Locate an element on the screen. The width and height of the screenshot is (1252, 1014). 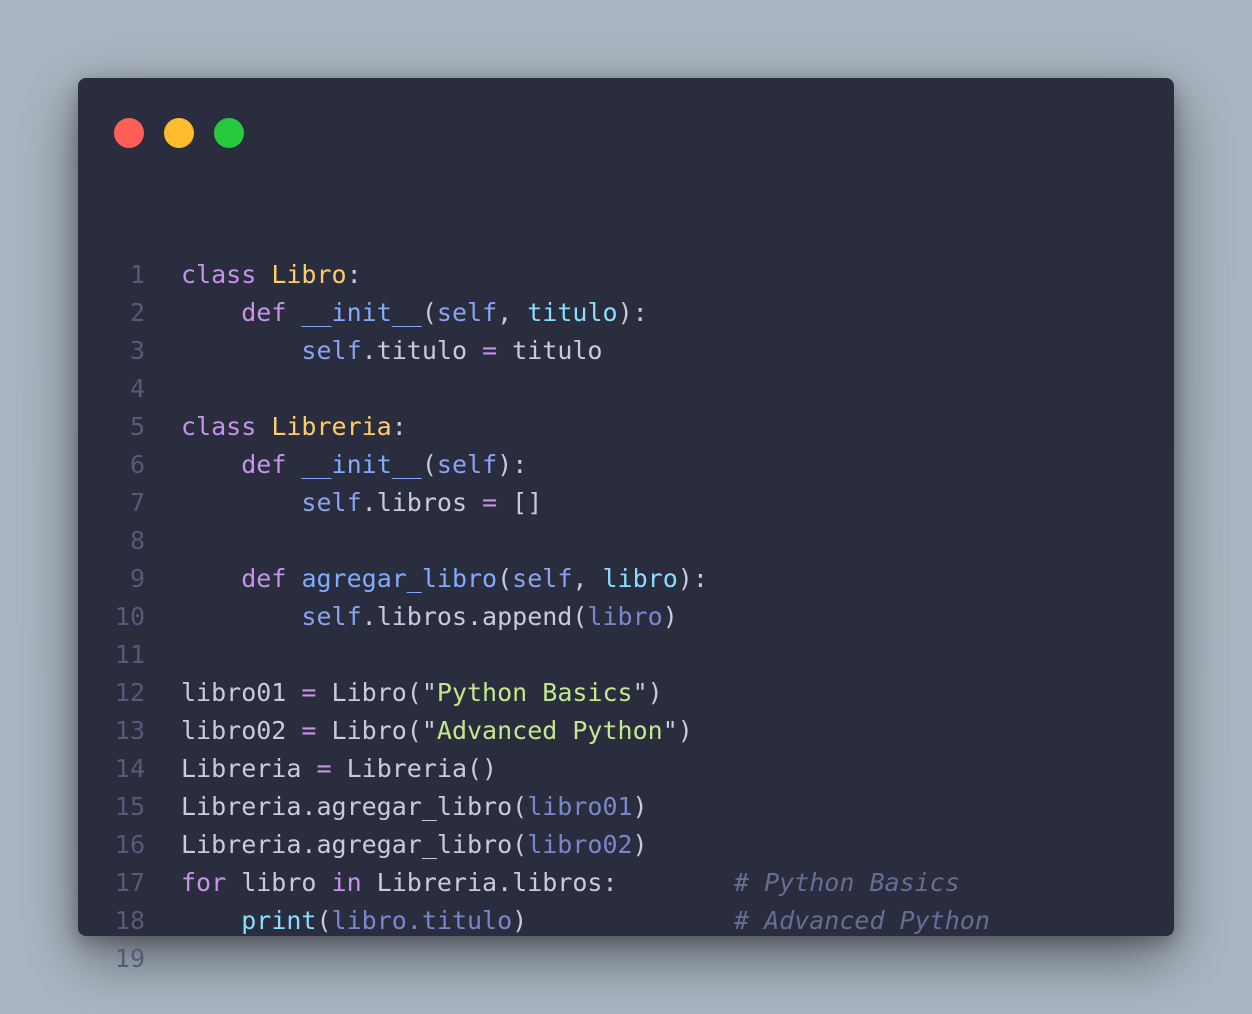
code-comment: # Advanced Python is located at coordinates (862, 920).